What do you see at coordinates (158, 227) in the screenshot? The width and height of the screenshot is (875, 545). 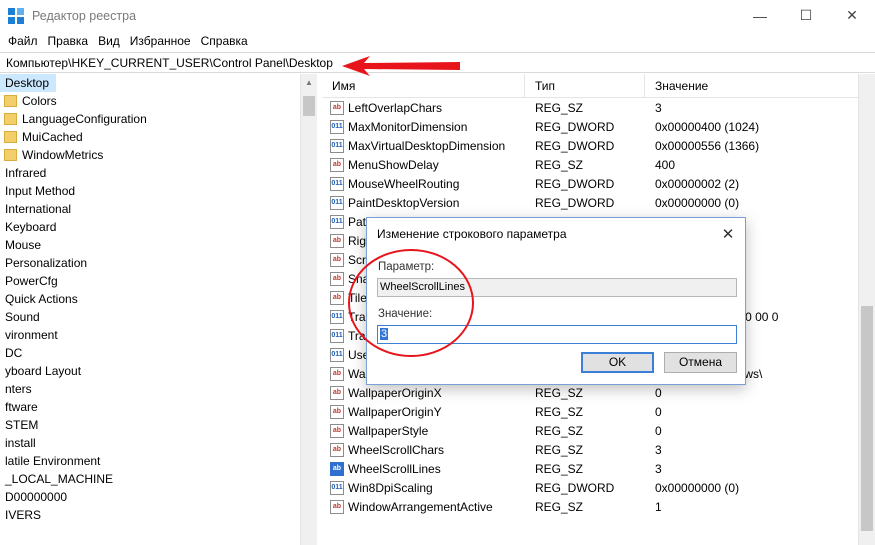 I see `tree-item: Keyboard` at bounding box center [158, 227].